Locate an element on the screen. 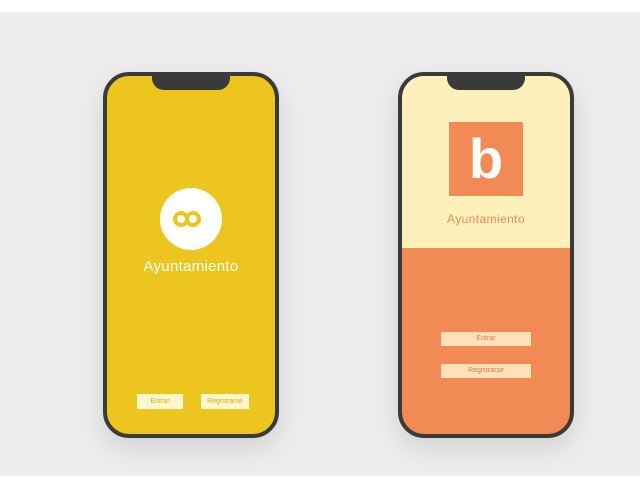  double-circle-logo-icon is located at coordinates (191, 219).